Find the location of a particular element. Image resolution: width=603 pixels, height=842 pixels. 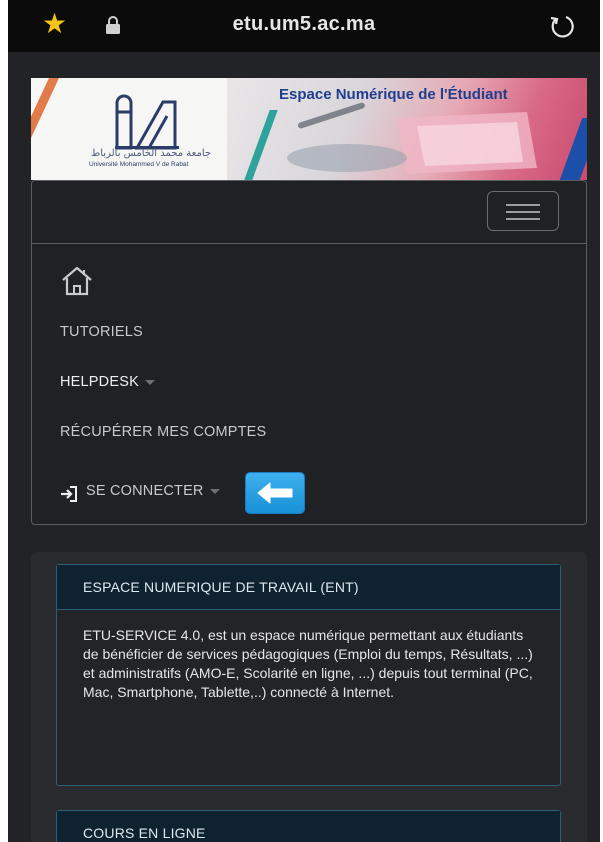

left-arrow-icon is located at coordinates (275, 493).